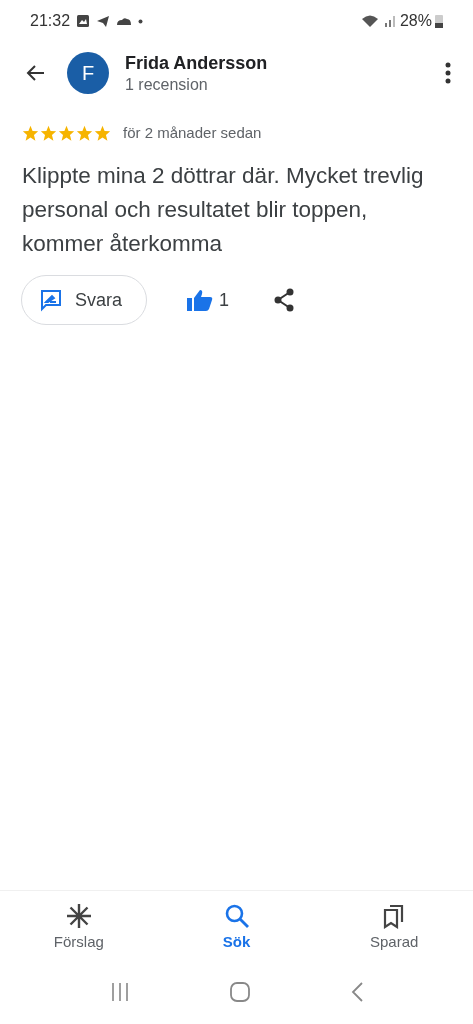 Image resolution: width=473 pixels, height=1024 pixels. I want to click on send-icon, so click(103, 21).